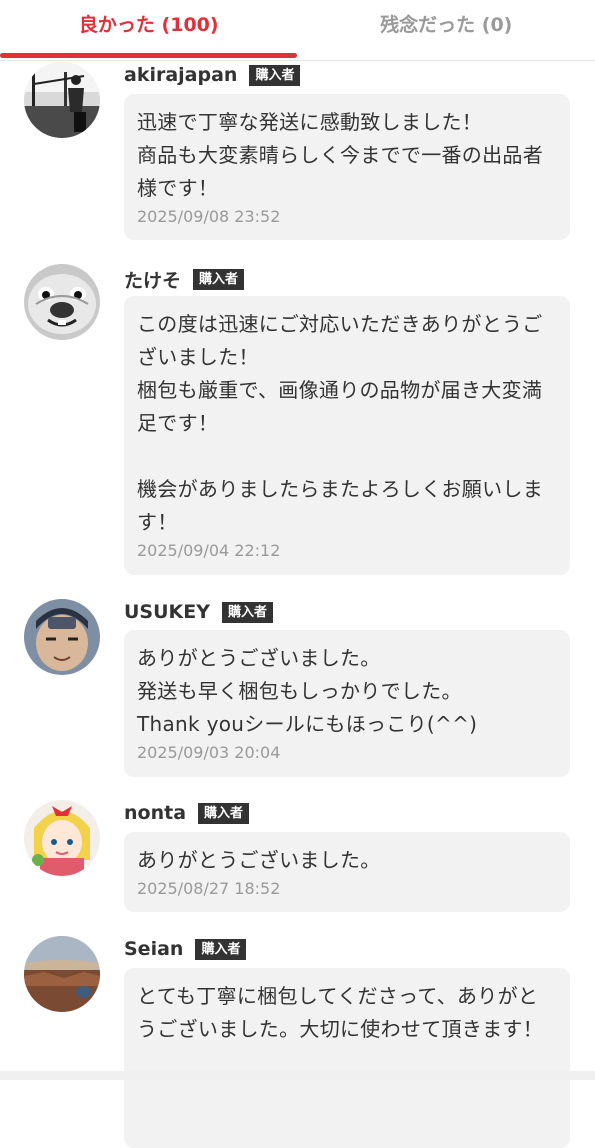 Image resolution: width=595 pixels, height=1148 pixels. What do you see at coordinates (155, 813) in the screenshot?
I see `username: nonta` at bounding box center [155, 813].